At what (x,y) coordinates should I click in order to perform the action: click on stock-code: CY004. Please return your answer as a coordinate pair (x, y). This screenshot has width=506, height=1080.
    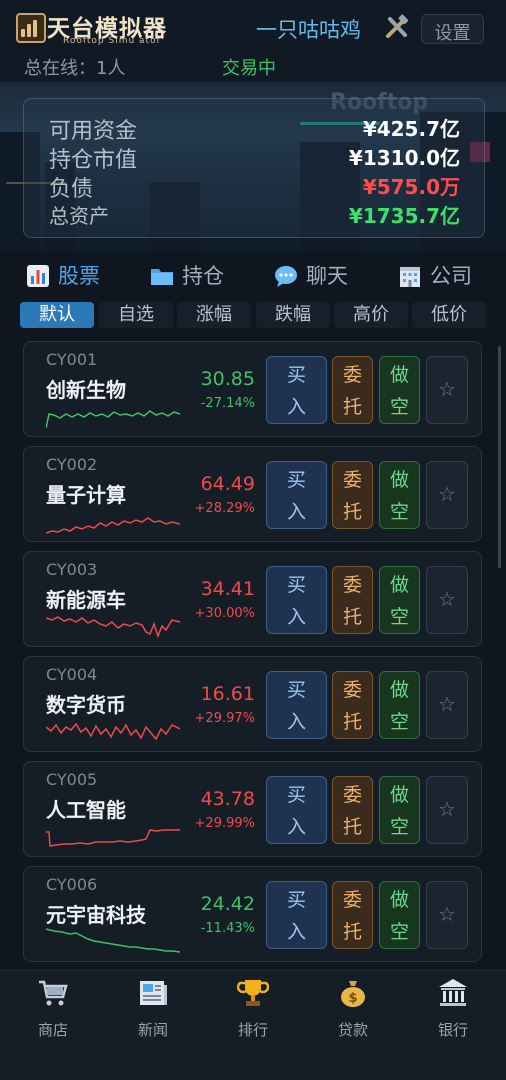
    Looking at the image, I should click on (72, 674).